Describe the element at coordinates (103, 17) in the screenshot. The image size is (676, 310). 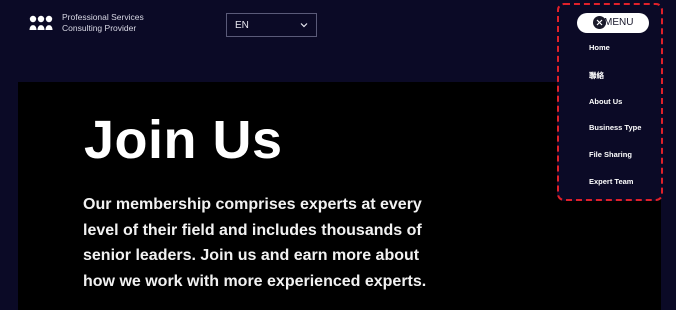
I see `brand-line-1: Professional Services` at that location.